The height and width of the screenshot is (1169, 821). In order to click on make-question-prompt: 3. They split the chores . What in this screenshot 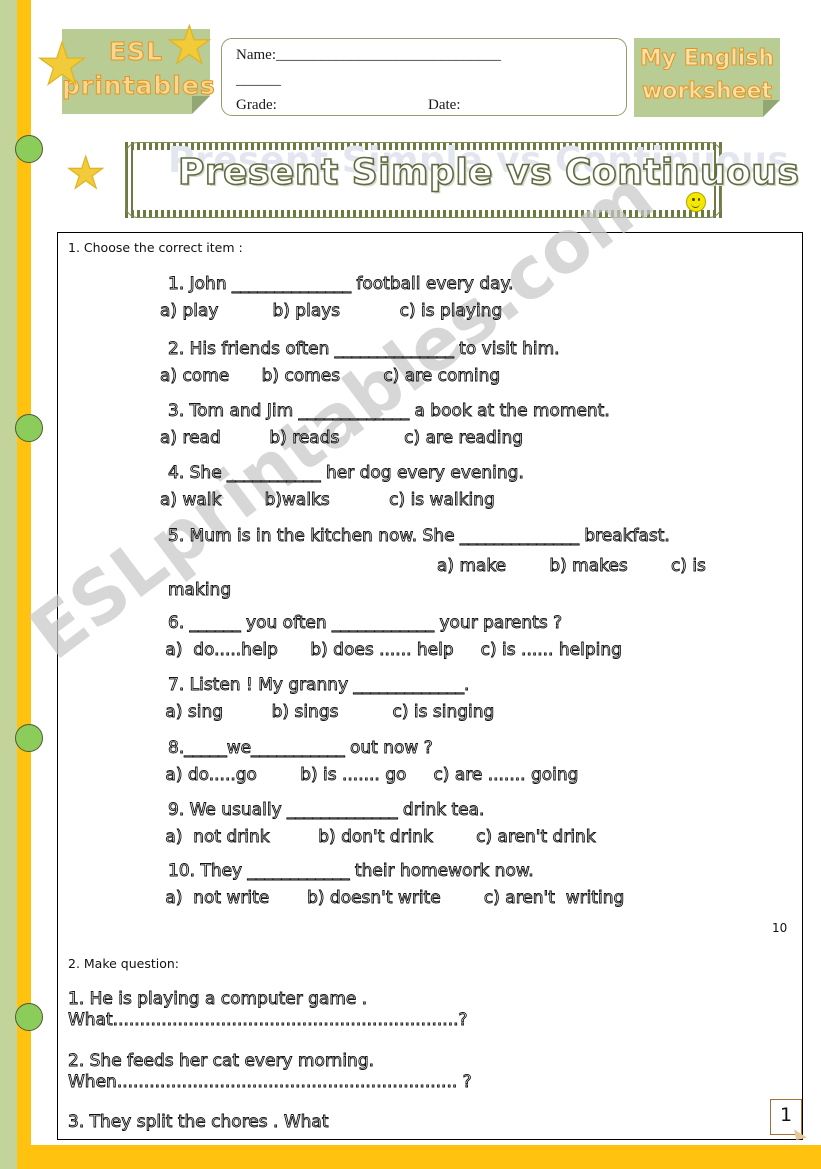, I will do `click(198, 1122)`.